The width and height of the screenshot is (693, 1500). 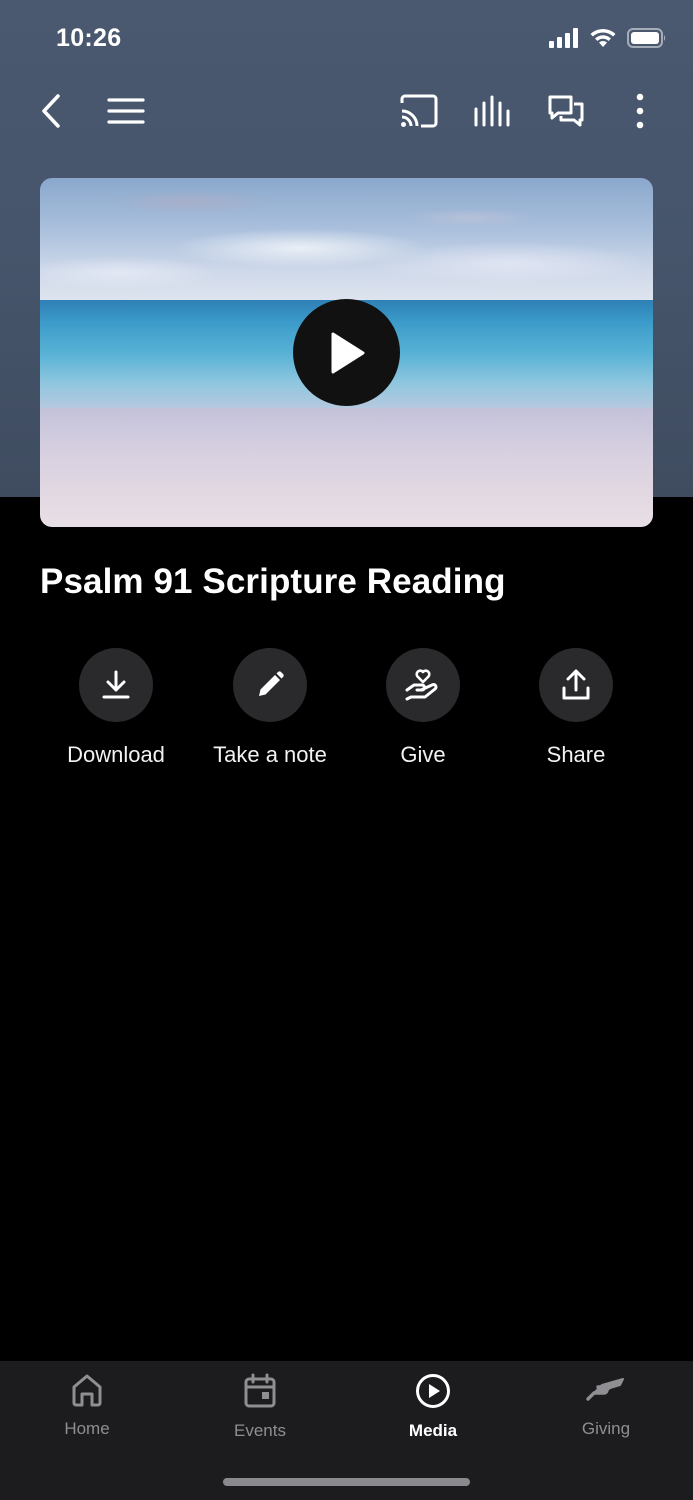 What do you see at coordinates (646, 38) in the screenshot?
I see `battery-icon` at bounding box center [646, 38].